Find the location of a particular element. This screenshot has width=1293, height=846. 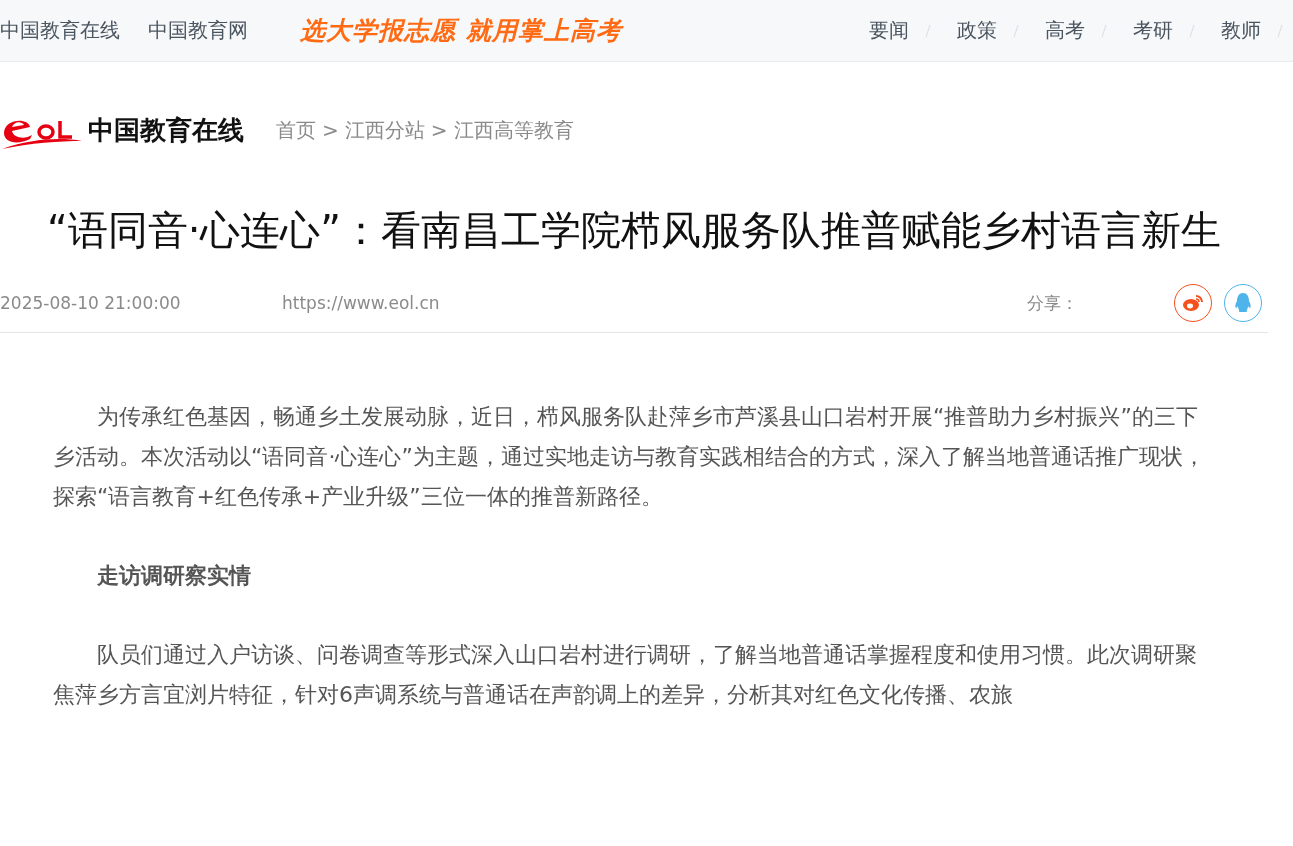

top-link: 中国教育网 is located at coordinates (198, 30).